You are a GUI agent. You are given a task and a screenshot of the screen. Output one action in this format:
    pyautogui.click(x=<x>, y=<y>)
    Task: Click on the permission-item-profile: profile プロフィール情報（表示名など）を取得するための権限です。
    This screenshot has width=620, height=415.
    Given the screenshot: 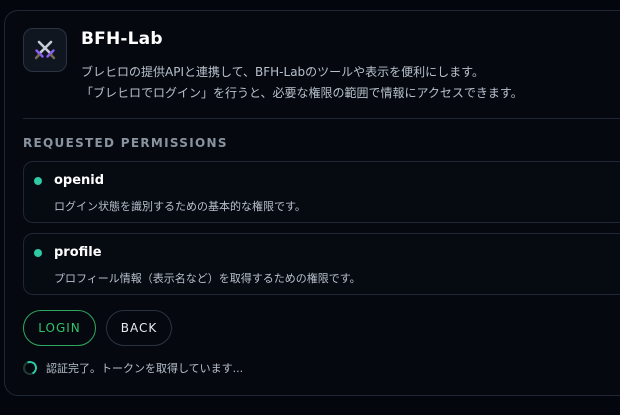 What is the action you would take?
    pyautogui.click(x=321, y=264)
    